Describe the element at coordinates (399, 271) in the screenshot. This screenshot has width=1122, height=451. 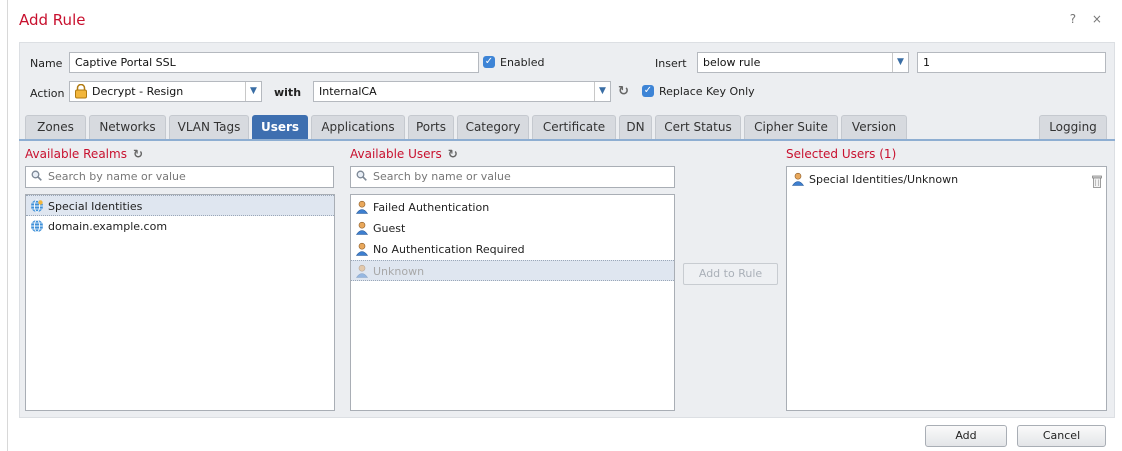
I see `user-label: Unknown` at that location.